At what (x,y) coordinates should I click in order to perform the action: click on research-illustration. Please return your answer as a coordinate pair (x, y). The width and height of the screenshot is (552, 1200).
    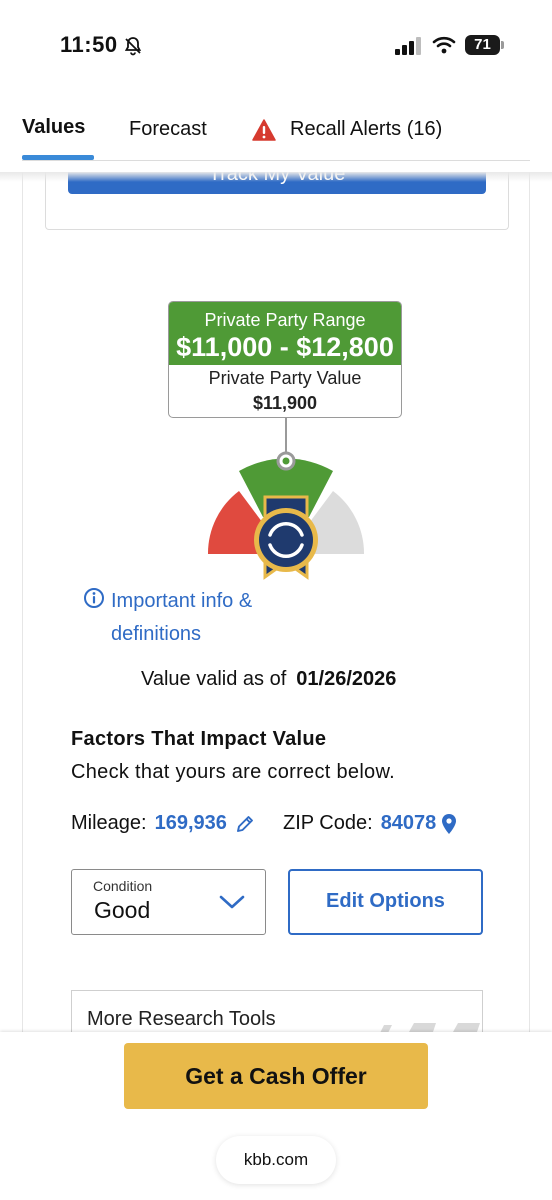
    Looking at the image, I should click on (430, 1027).